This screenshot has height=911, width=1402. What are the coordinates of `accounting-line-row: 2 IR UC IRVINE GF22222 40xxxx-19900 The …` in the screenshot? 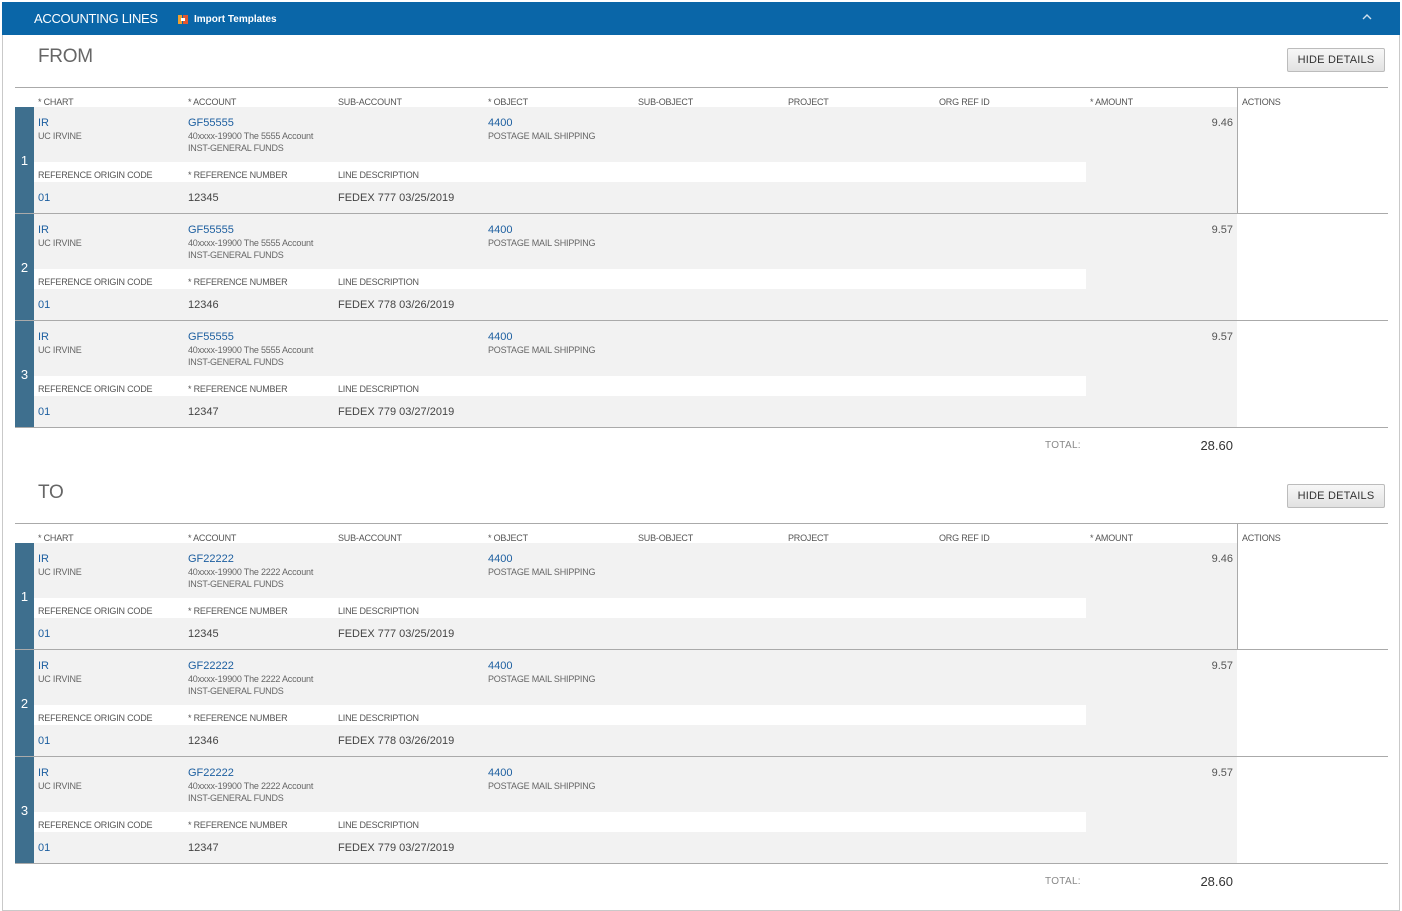 It's located at (701, 703).